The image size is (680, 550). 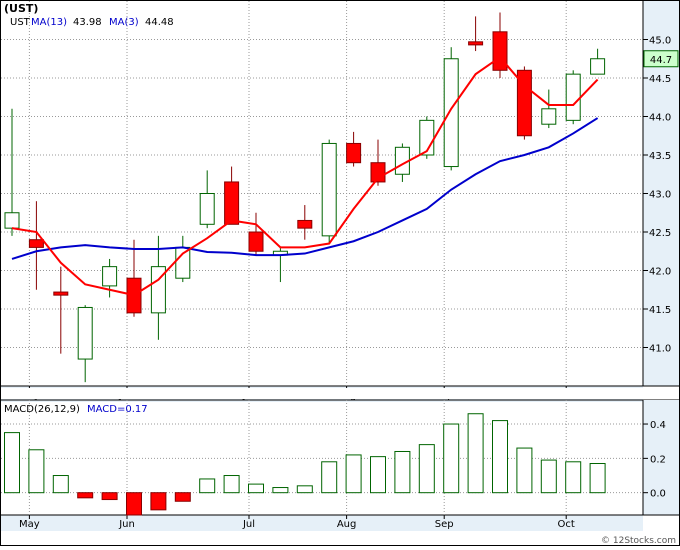 I want to click on last-price-badge: 44.7, so click(x=661, y=59).